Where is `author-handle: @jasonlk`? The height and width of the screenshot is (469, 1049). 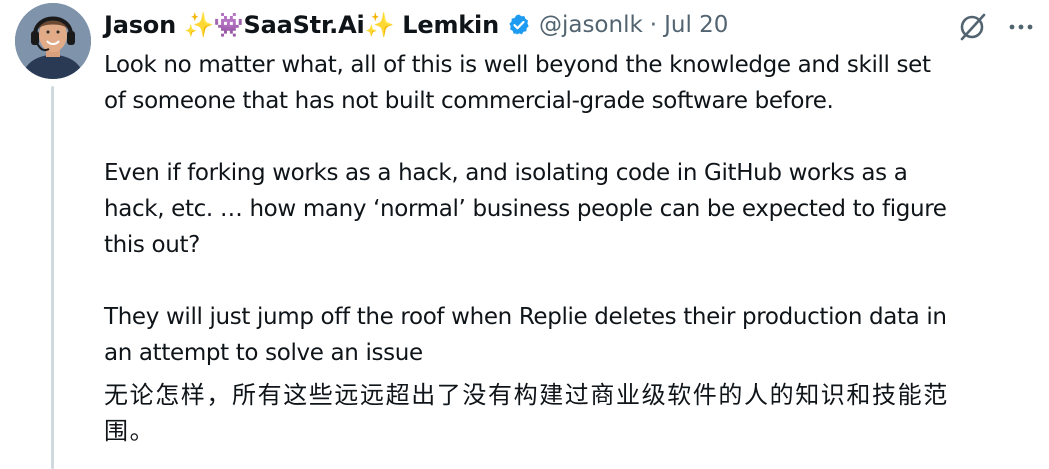 author-handle: @jasonlk is located at coordinates (591, 25).